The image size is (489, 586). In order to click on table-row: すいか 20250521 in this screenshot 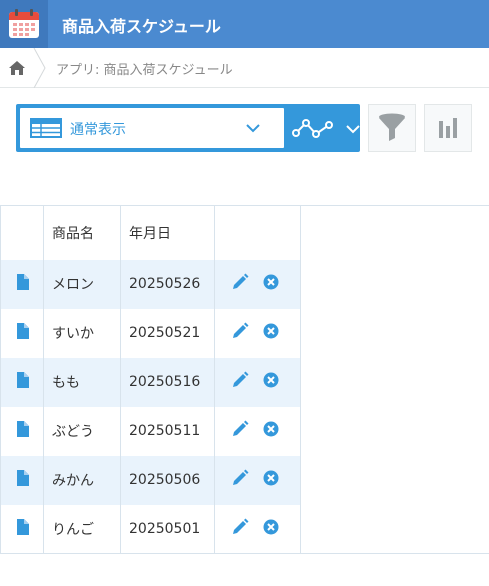, I will do `click(150, 333)`.